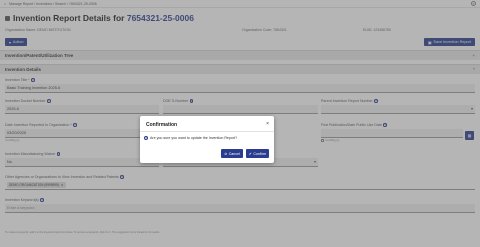 This screenshot has height=247, width=480. I want to click on dialog-title: Confirmation, so click(162, 125).